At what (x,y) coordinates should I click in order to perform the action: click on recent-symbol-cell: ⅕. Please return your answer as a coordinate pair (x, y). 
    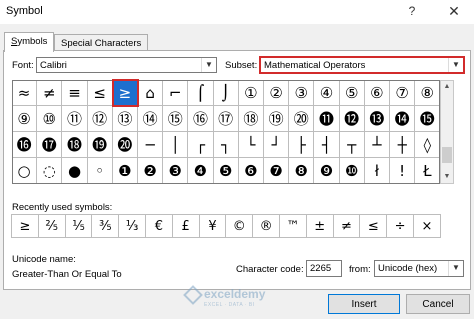
    Looking at the image, I should click on (78, 226).